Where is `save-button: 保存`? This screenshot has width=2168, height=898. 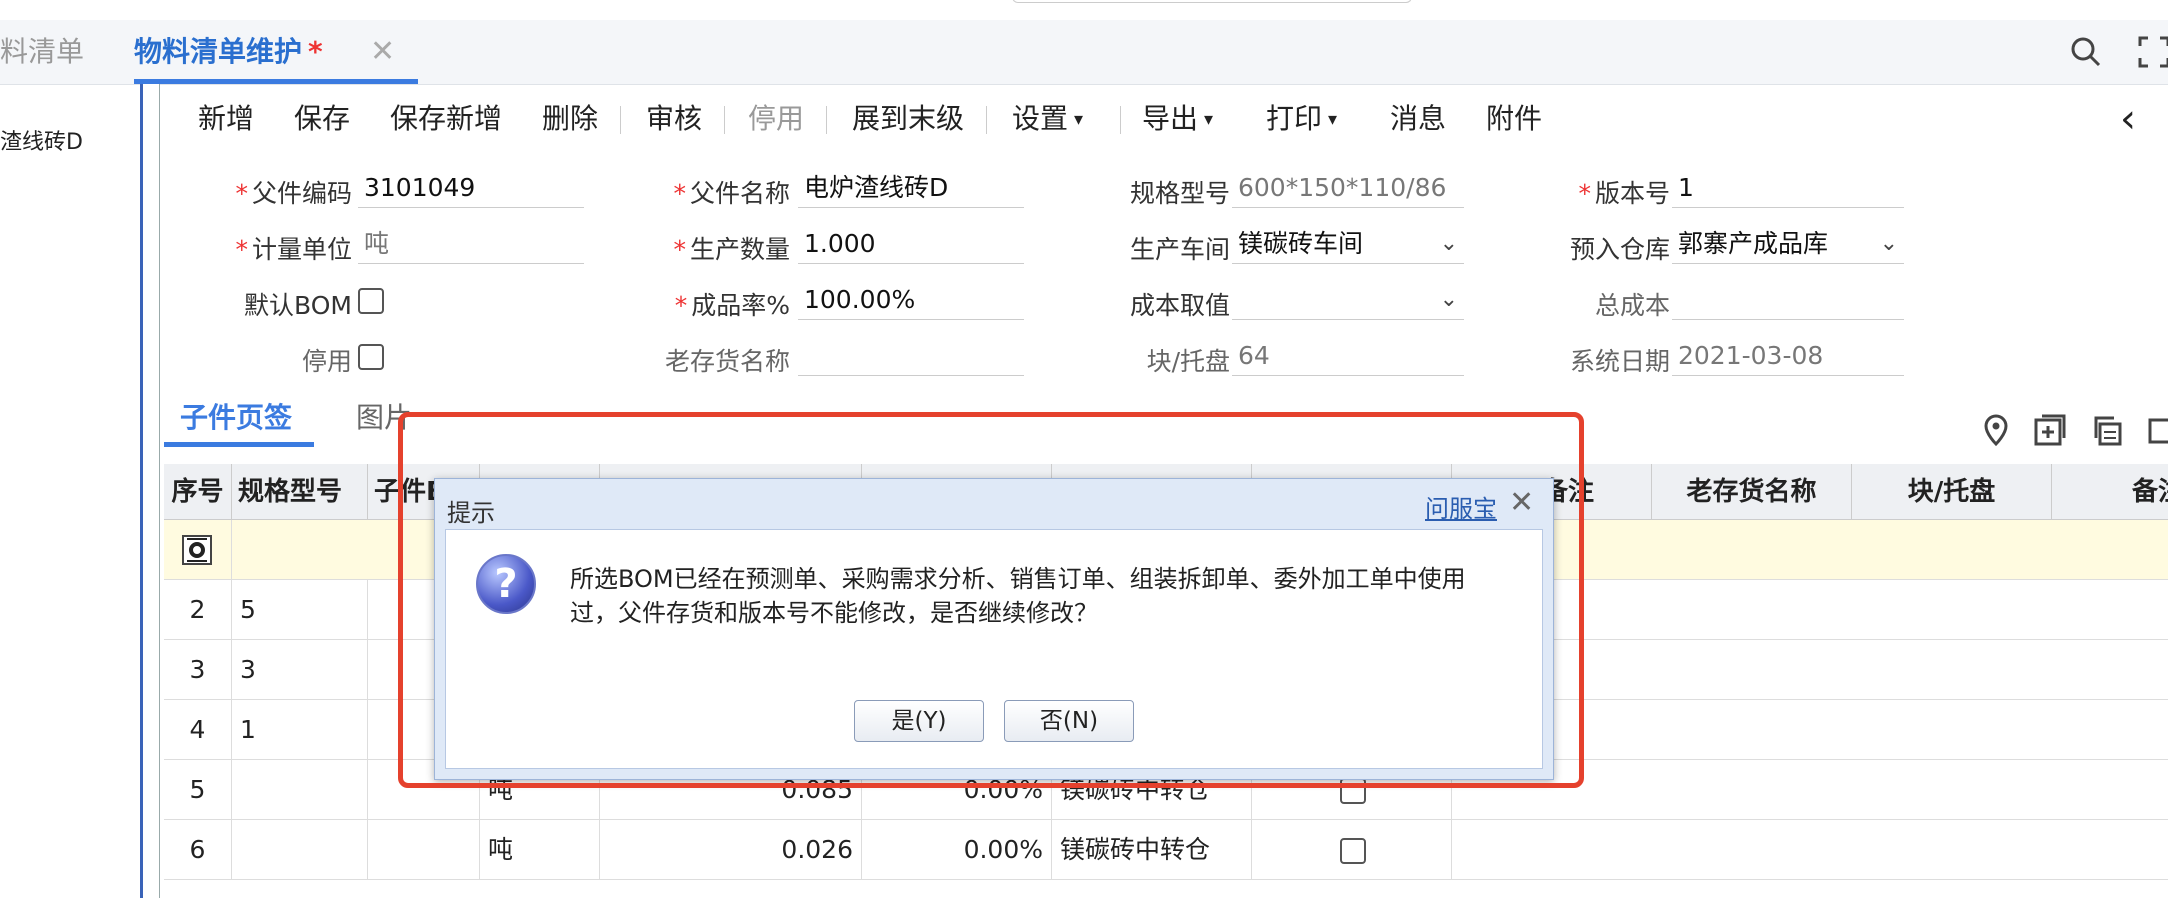 save-button: 保存 is located at coordinates (322, 119).